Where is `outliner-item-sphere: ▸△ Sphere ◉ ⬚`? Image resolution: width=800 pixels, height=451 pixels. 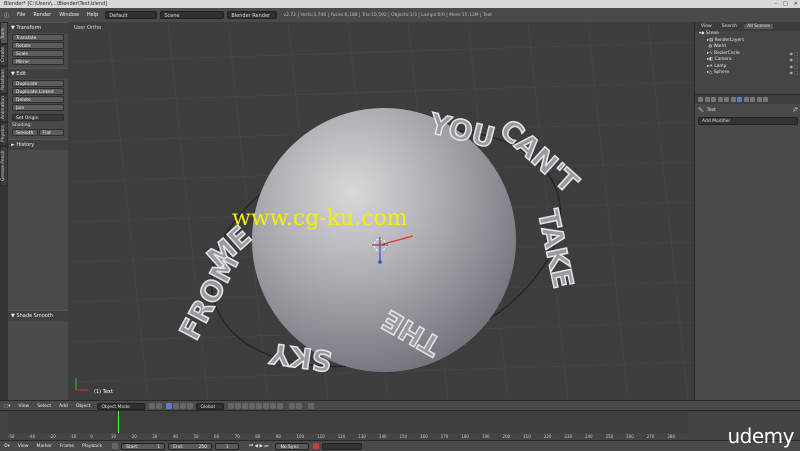 outliner-item-sphere: ▸△ Sphere ◉ ⬚ is located at coordinates (747, 73).